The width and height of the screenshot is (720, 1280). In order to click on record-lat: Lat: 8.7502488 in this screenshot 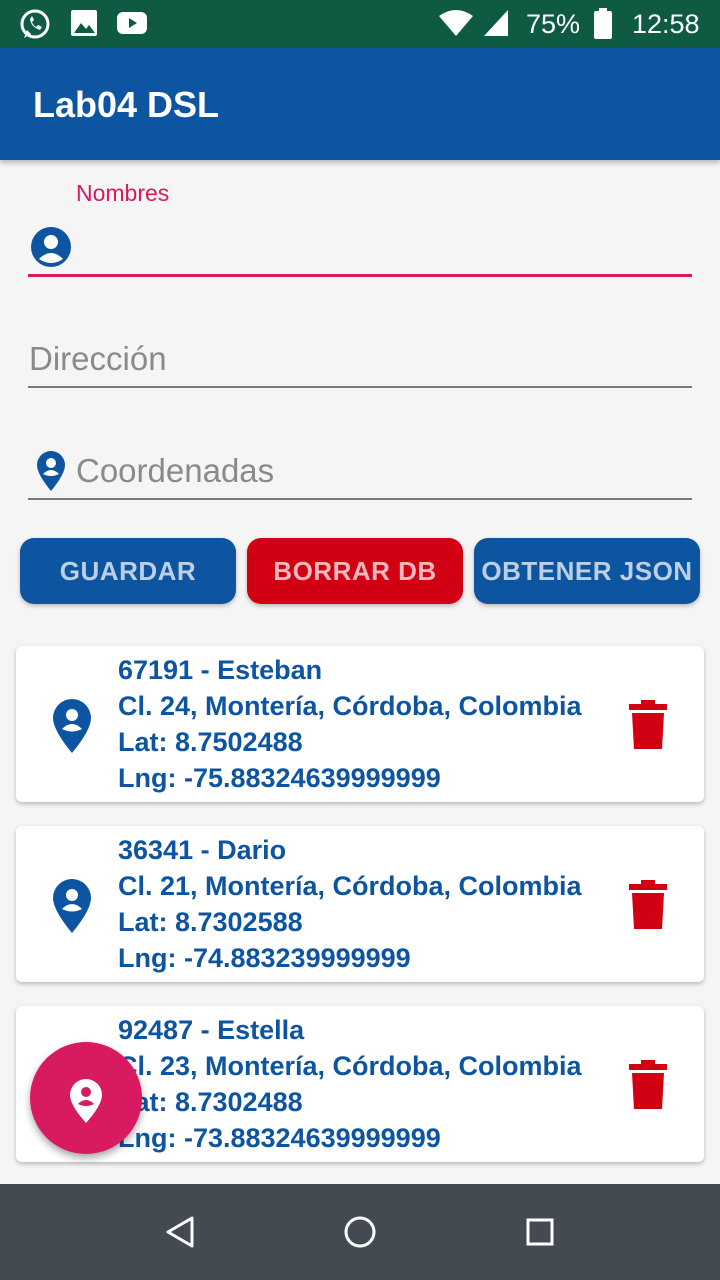, I will do `click(210, 742)`.